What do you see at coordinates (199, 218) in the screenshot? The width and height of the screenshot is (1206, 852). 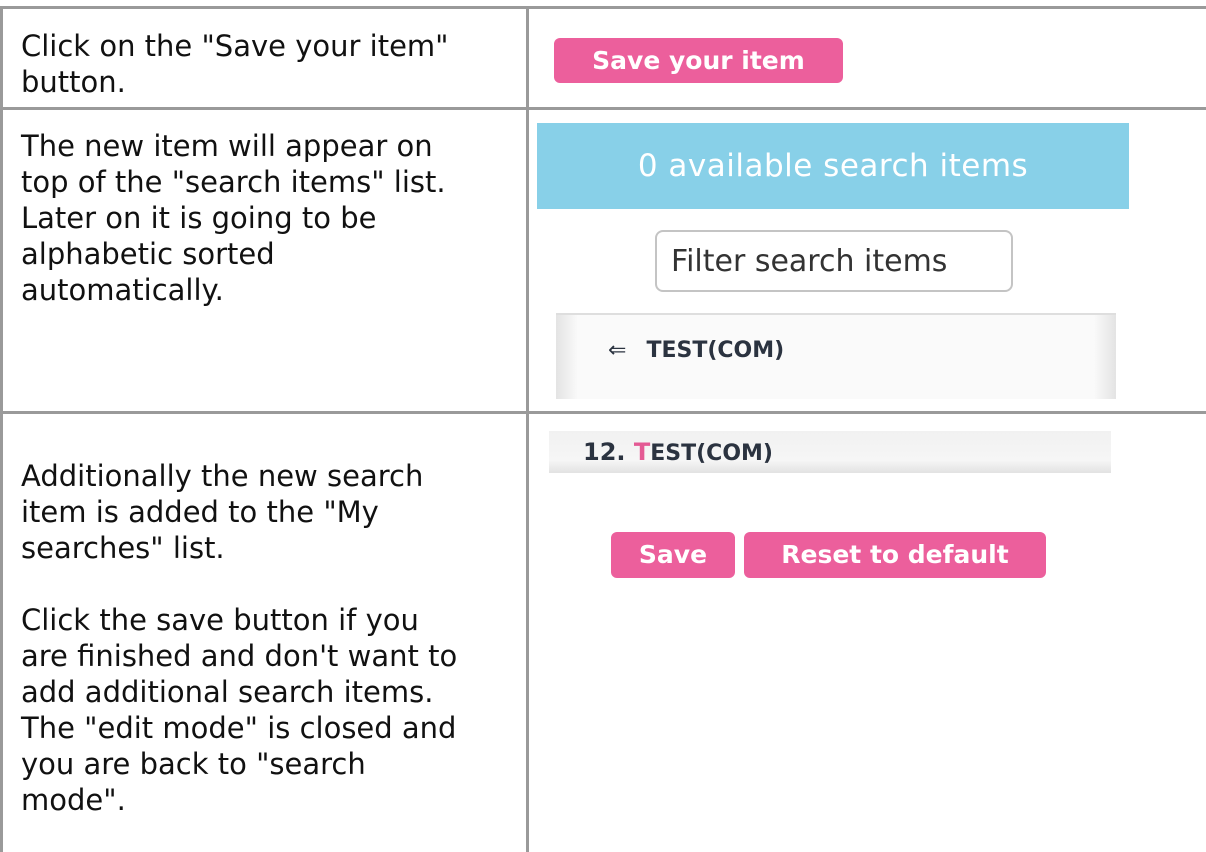 I see `instruction-line: Later on it is going to be` at bounding box center [199, 218].